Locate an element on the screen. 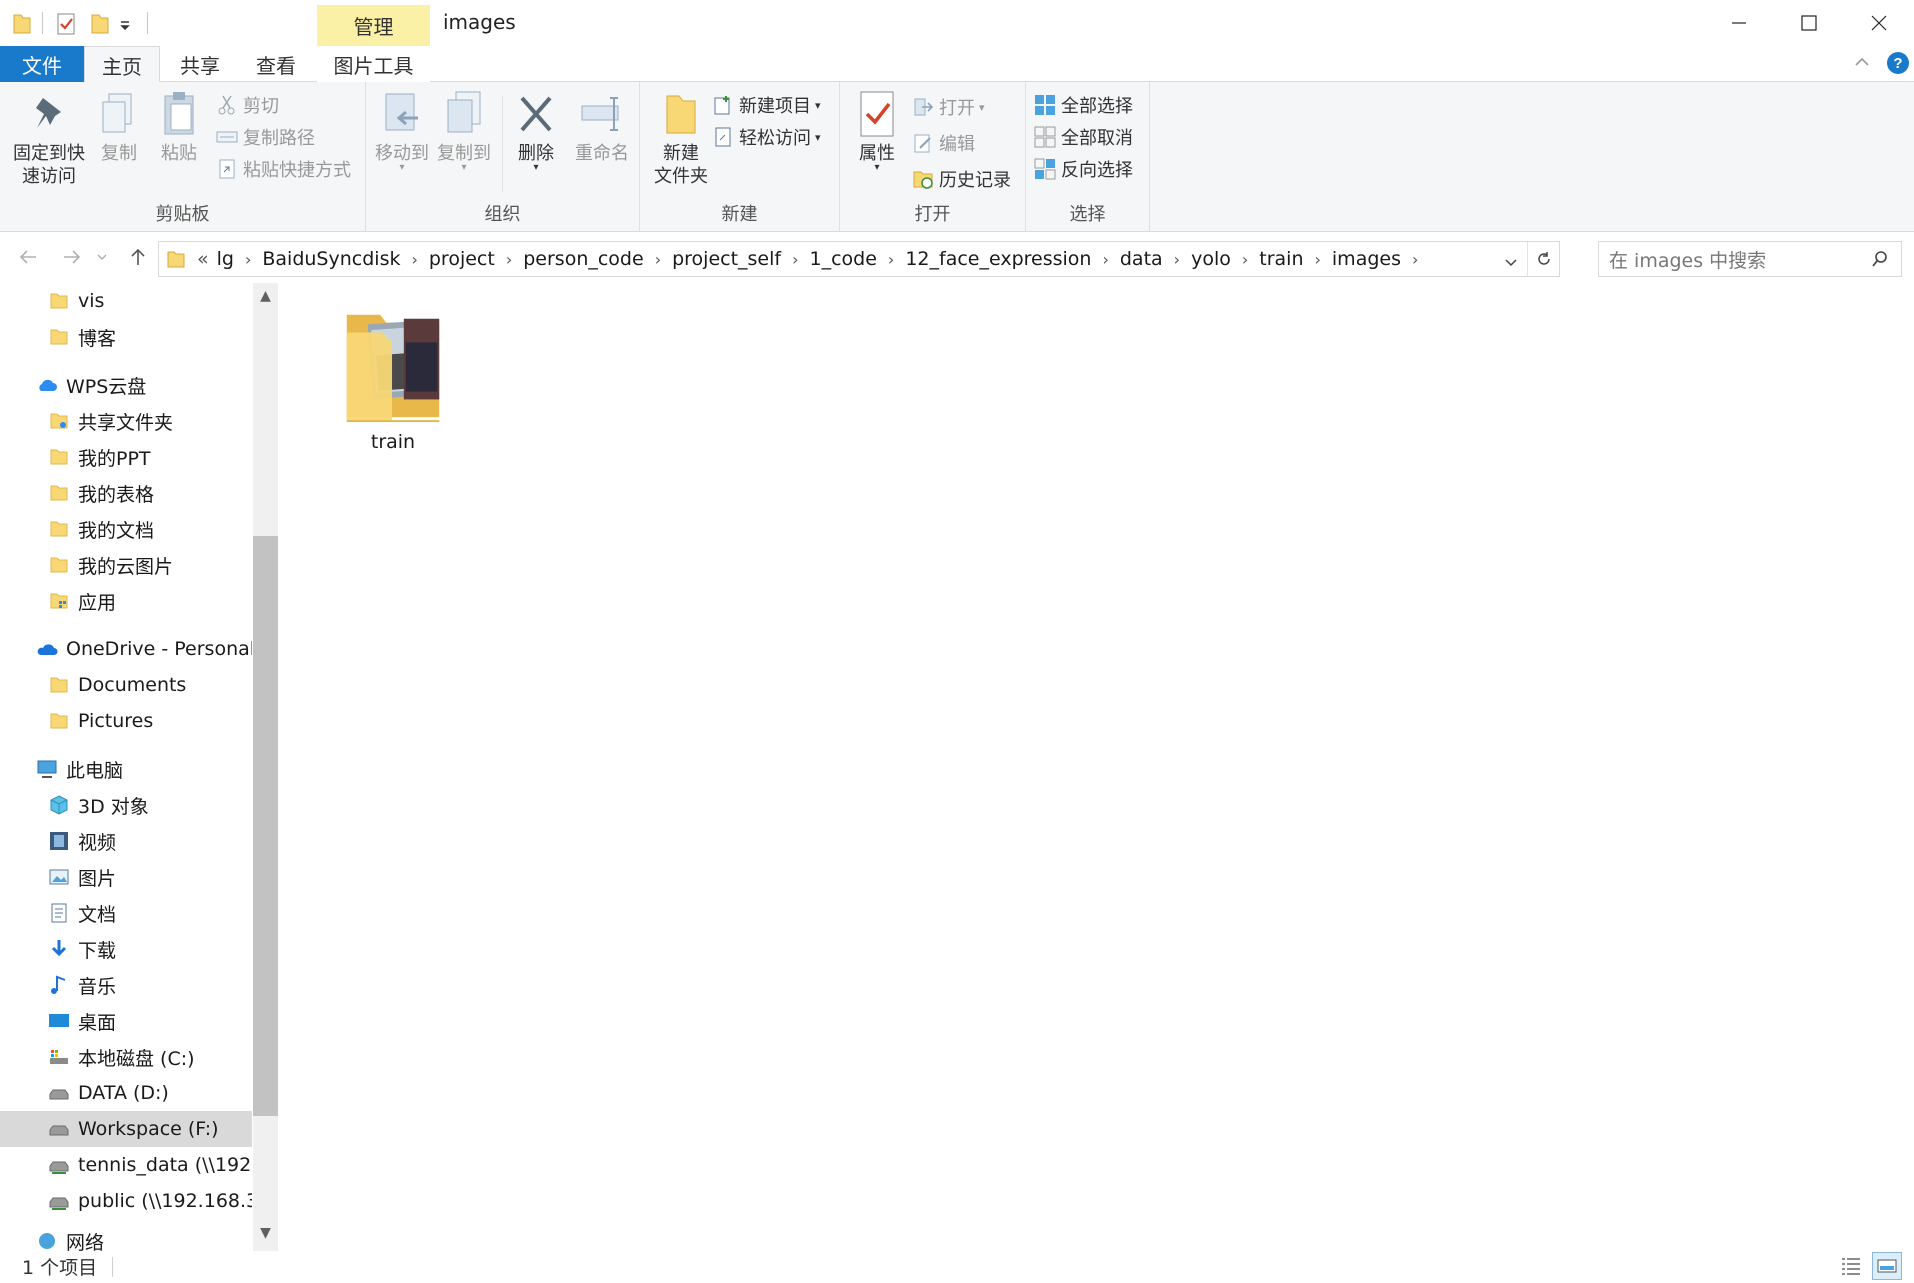 Image resolution: width=1914 pixels, height=1283 pixels. tab-file: 文件 is located at coordinates (42, 64).